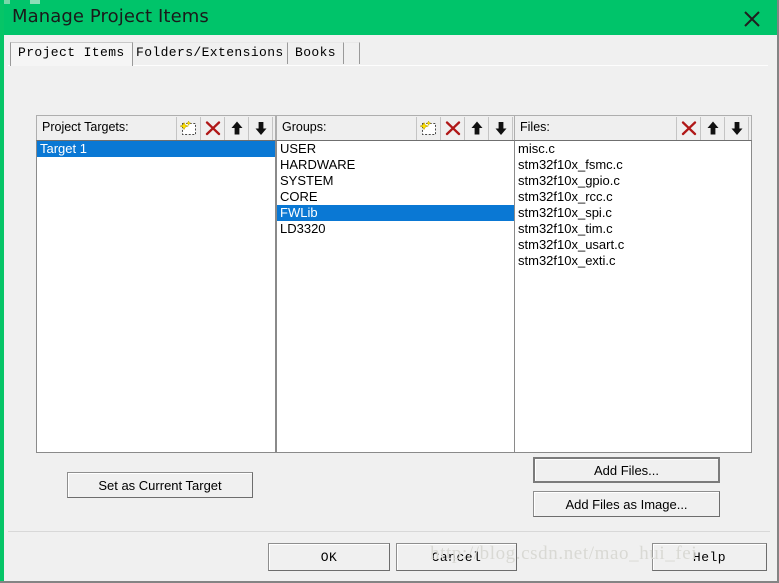  I want to click on groups-new-button, so click(428, 128).